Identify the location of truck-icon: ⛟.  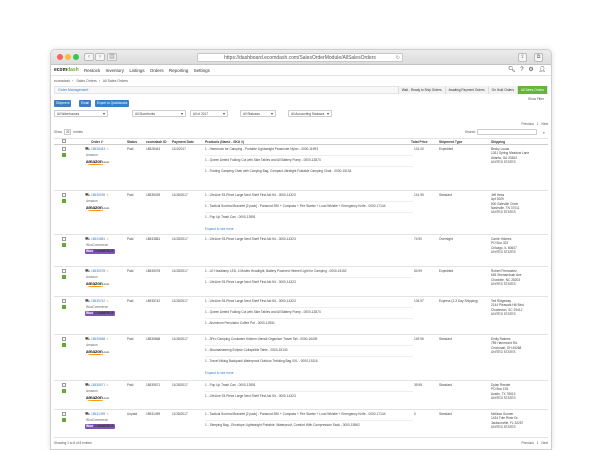
(88, 148).